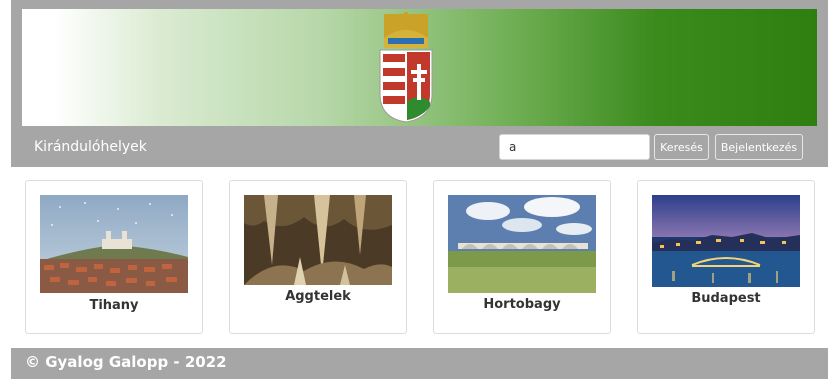  What do you see at coordinates (681, 147) in the screenshot?
I see `search-button: Keresés` at bounding box center [681, 147].